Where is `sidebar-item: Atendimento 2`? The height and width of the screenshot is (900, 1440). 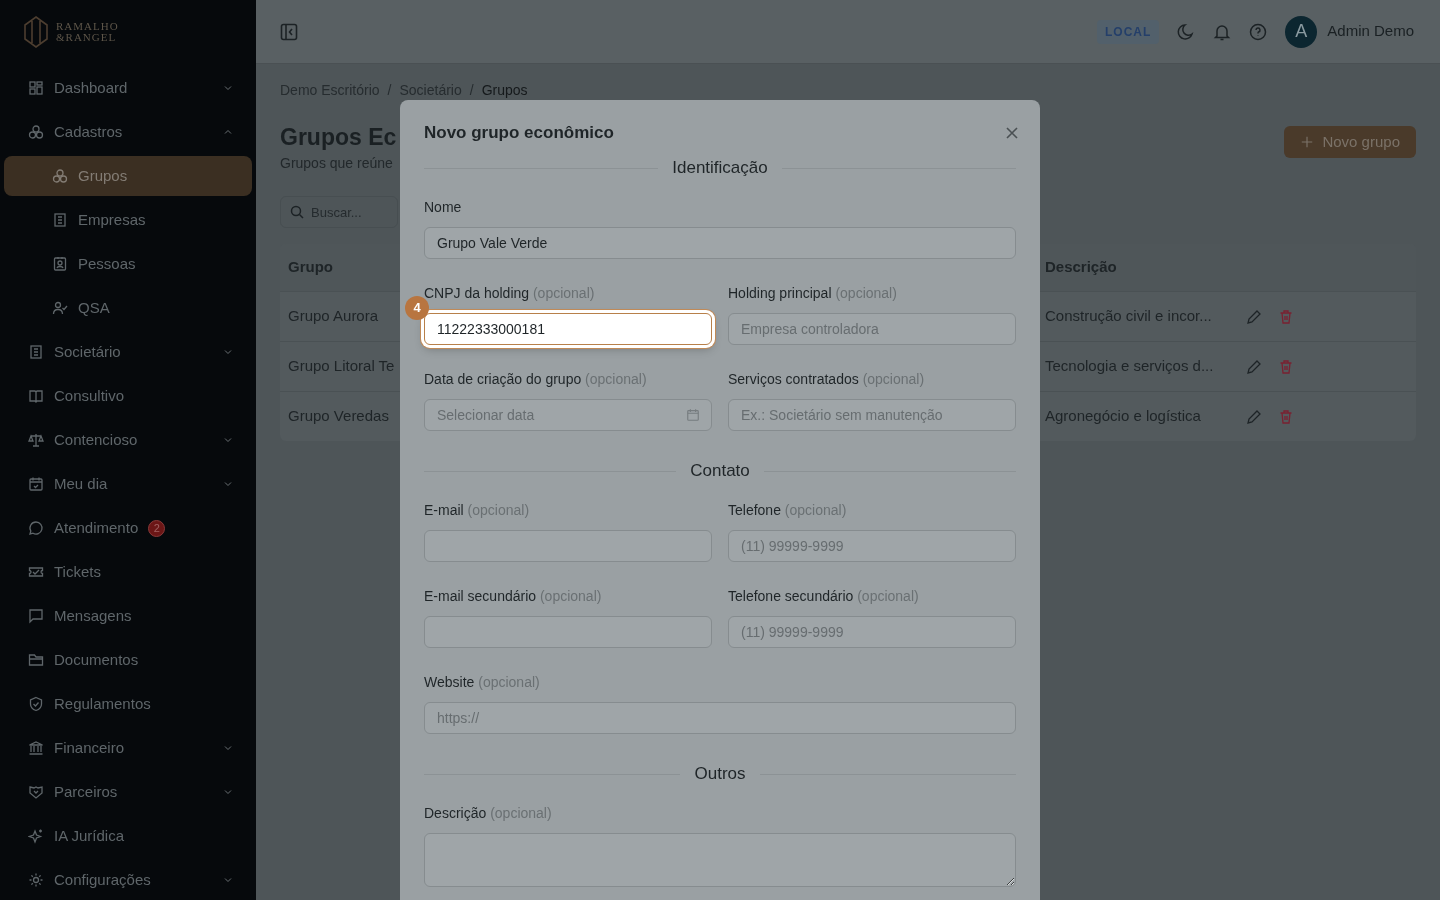
sidebar-item: Atendimento 2 is located at coordinates (128, 528).